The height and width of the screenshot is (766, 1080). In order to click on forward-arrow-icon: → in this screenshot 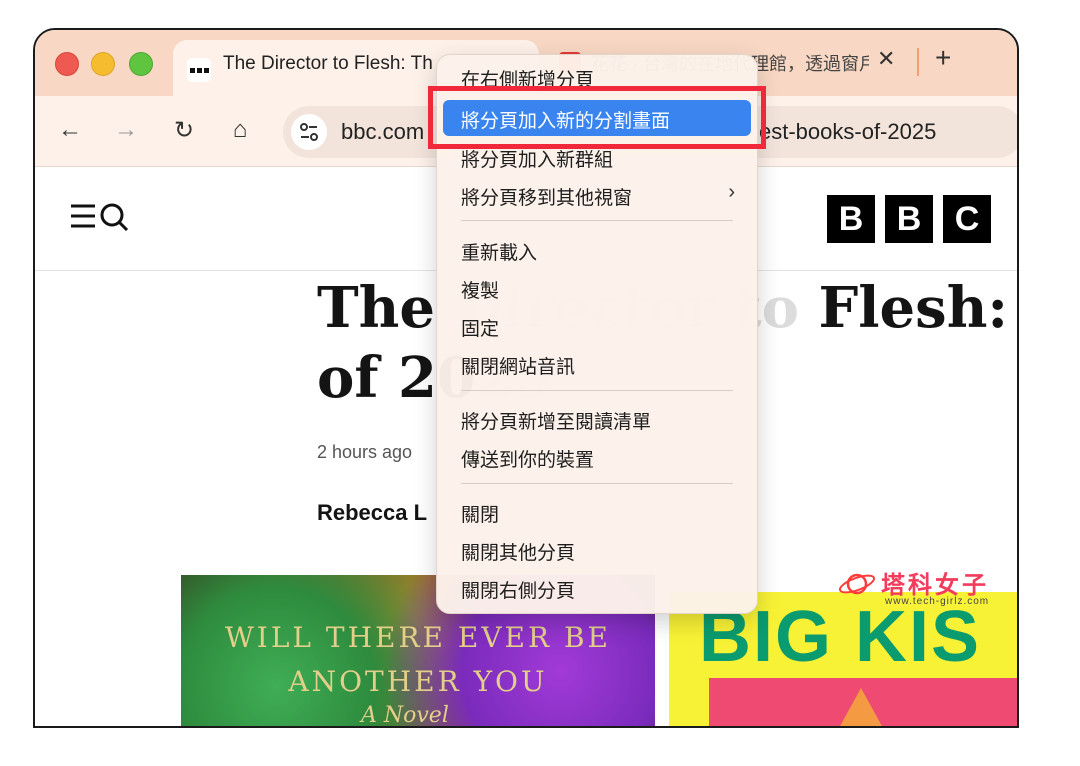, I will do `click(126, 130)`.